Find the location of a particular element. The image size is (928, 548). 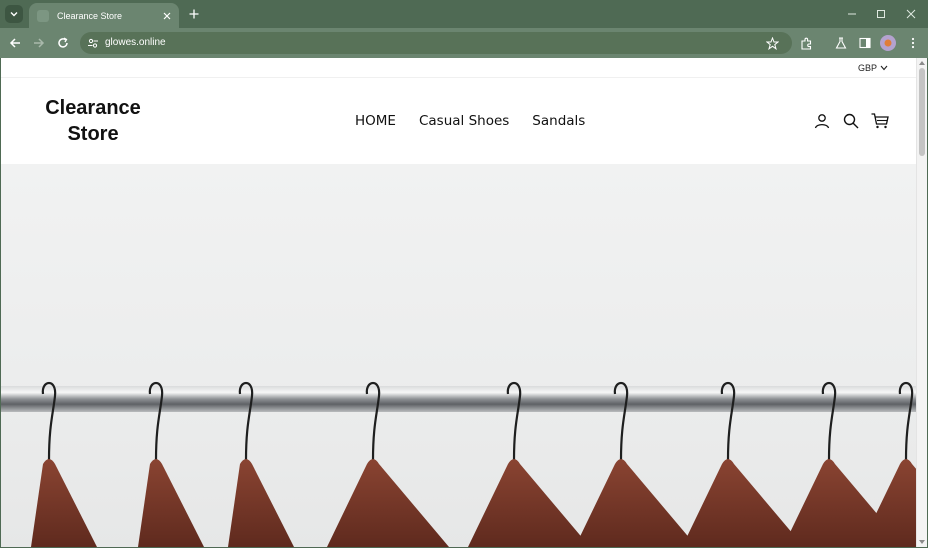

tab-close-button is located at coordinates (167, 16).